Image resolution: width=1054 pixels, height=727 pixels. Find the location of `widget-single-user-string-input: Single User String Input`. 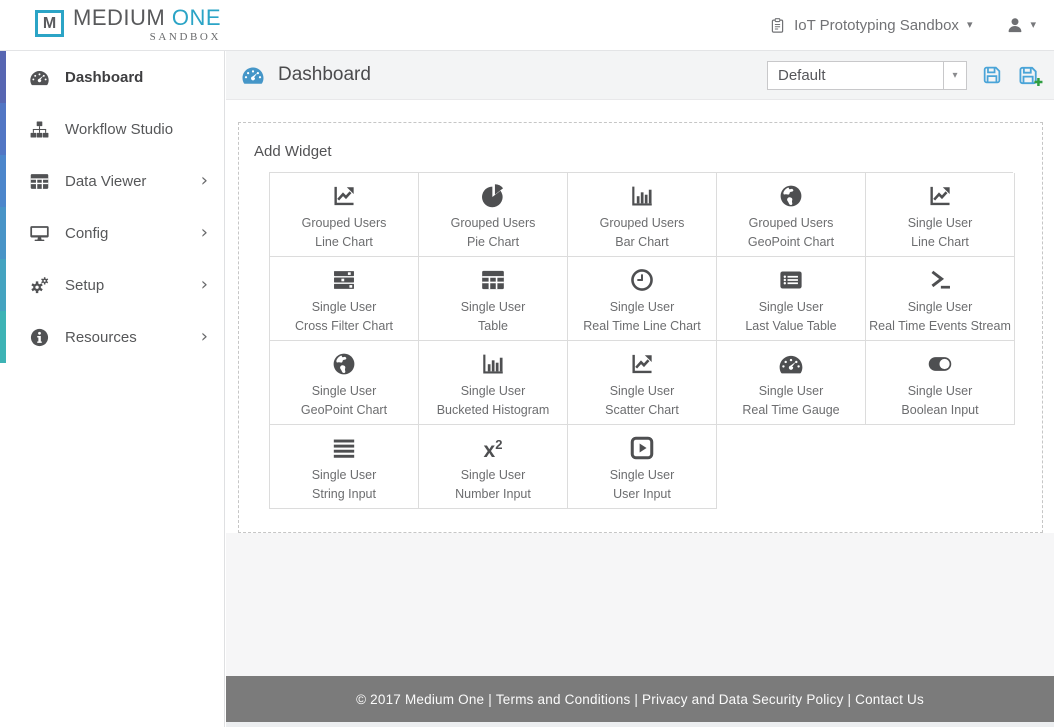

widget-single-user-string-input: Single User String Input is located at coordinates (344, 467).